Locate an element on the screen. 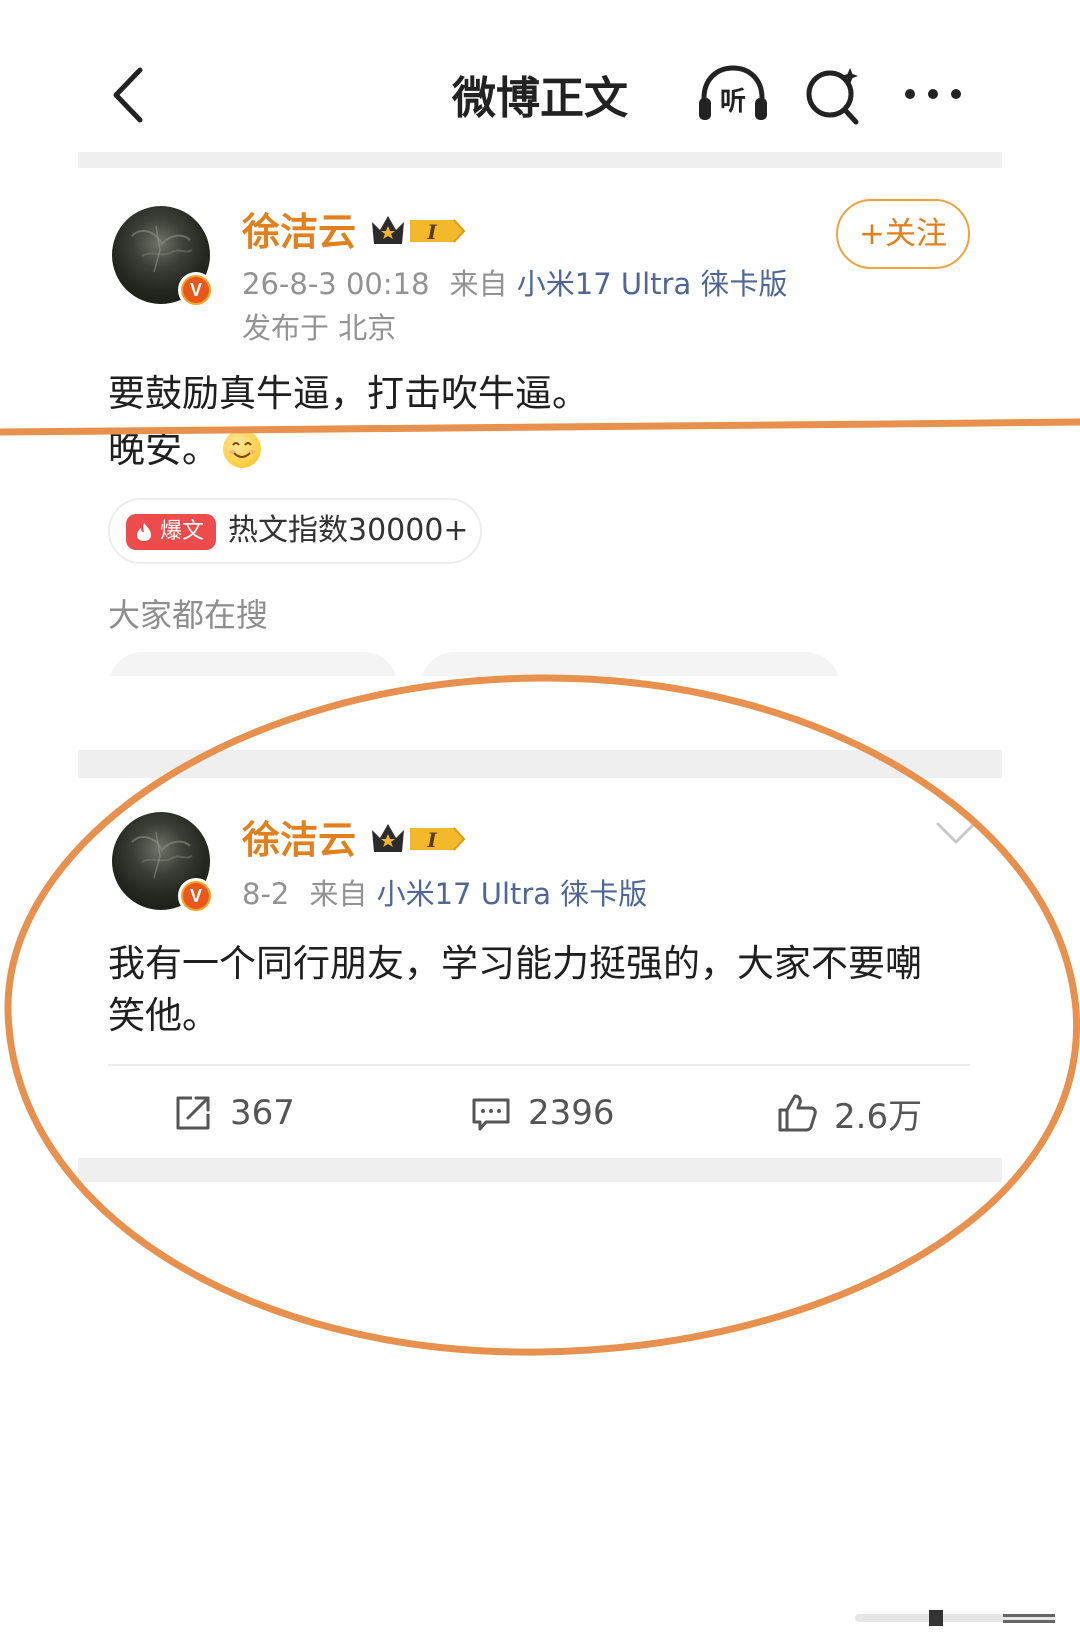 This screenshot has width=1080, height=1646. post-text-line: 要鼓励真牛逼，打击吹牛逼。 is located at coordinates (348, 393).